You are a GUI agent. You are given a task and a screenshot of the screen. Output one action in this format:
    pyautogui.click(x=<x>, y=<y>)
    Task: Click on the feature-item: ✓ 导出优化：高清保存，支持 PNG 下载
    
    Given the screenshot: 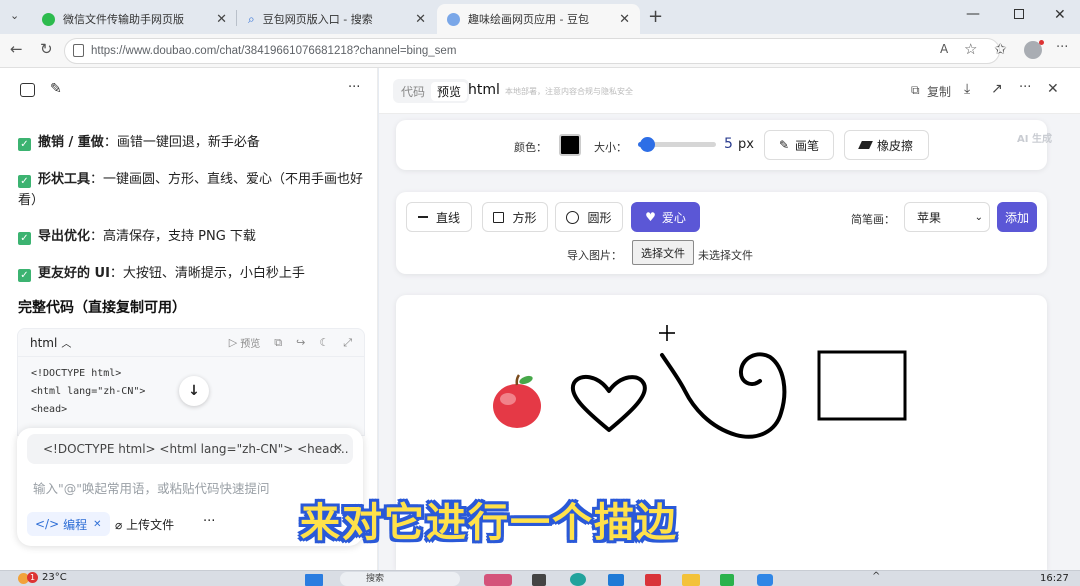 What is the action you would take?
    pyautogui.click(x=193, y=236)
    